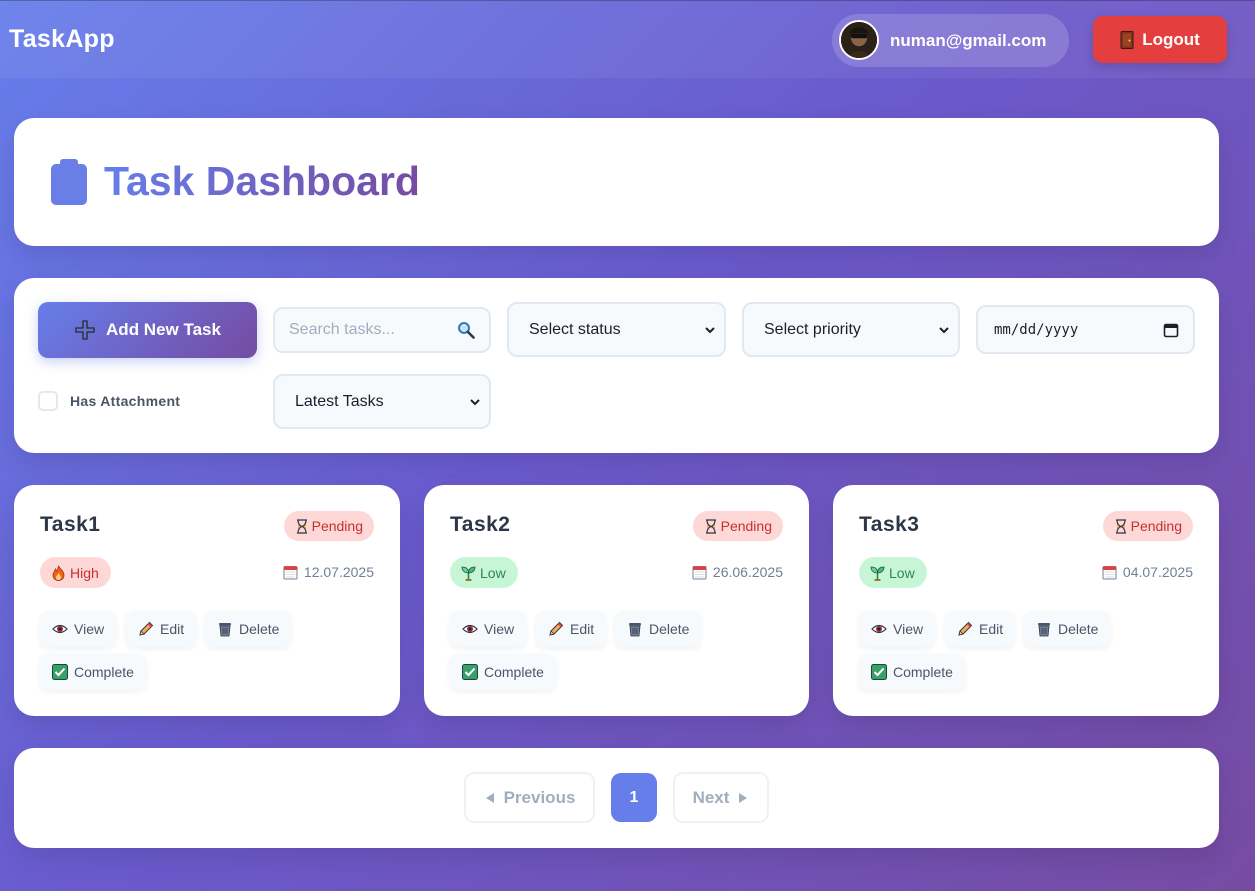  I want to click on due-date-input: mm/dd/yyyy, so click(1085, 329).